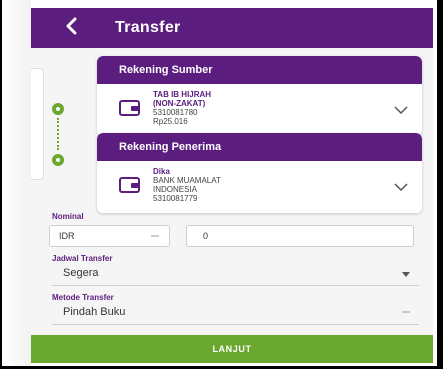  What do you see at coordinates (109, 236) in the screenshot?
I see `currency-select: IDR` at bounding box center [109, 236].